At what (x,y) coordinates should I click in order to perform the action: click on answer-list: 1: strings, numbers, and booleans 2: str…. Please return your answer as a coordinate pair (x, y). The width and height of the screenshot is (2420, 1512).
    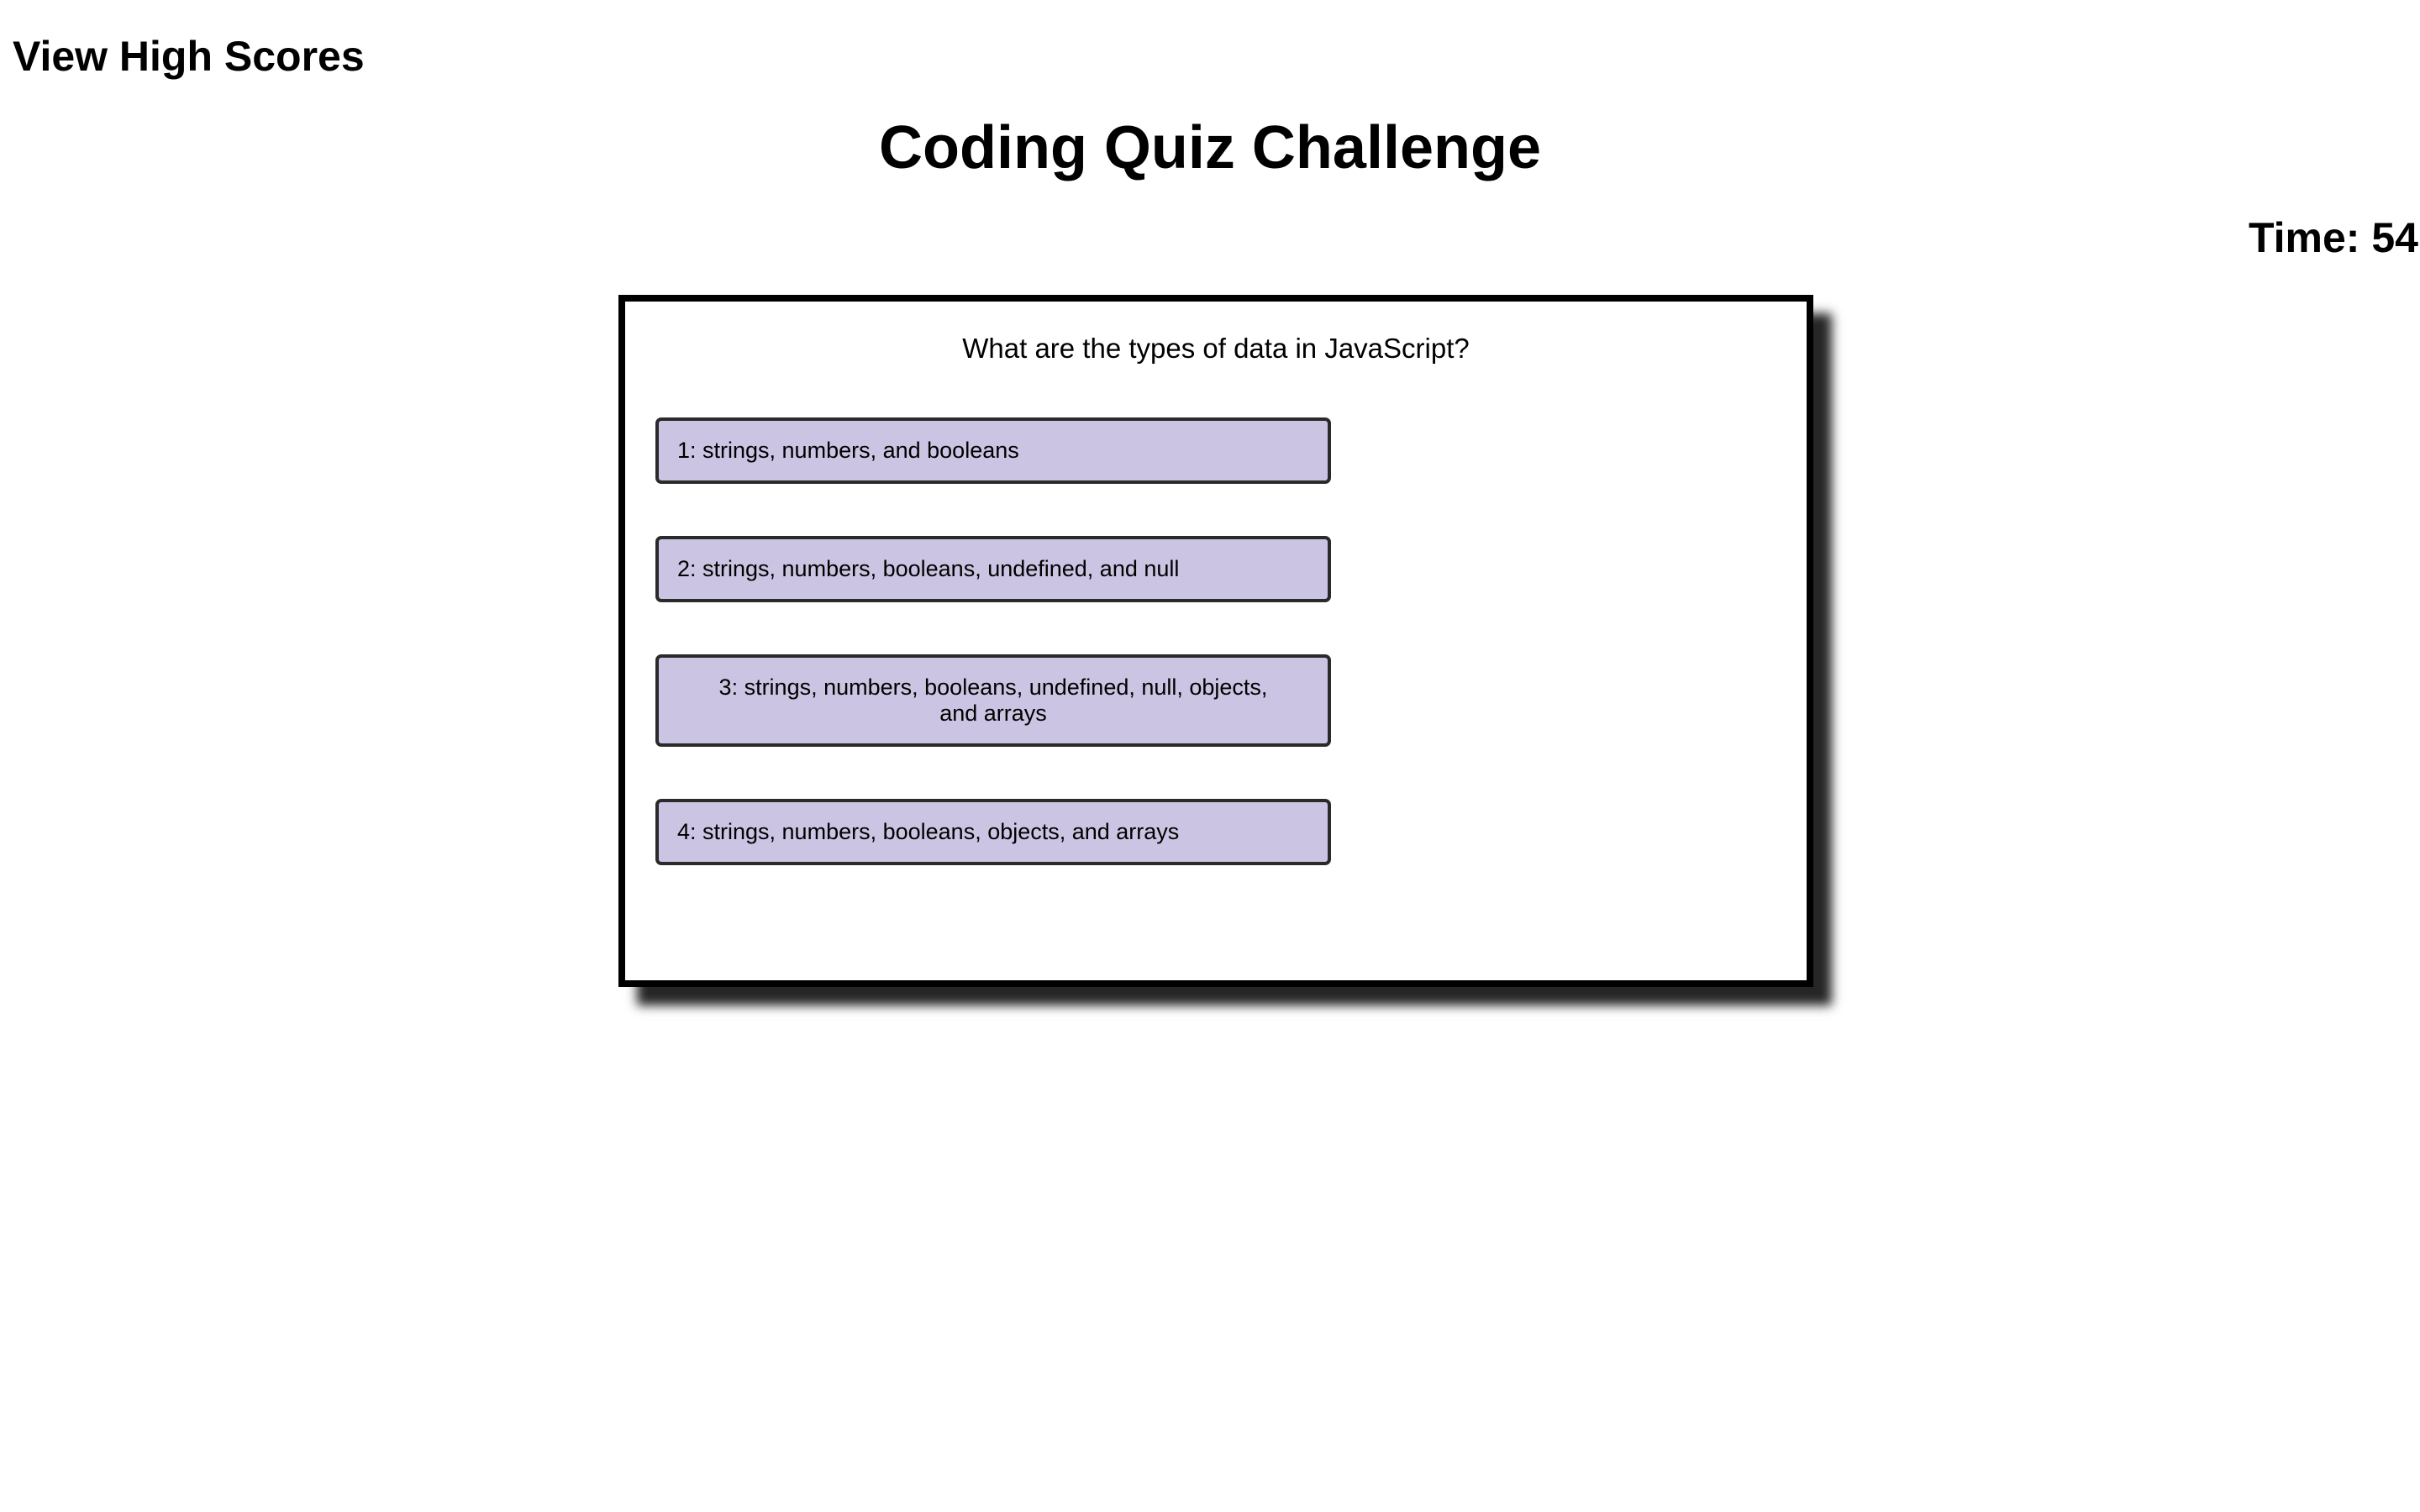
    Looking at the image, I should click on (993, 641).